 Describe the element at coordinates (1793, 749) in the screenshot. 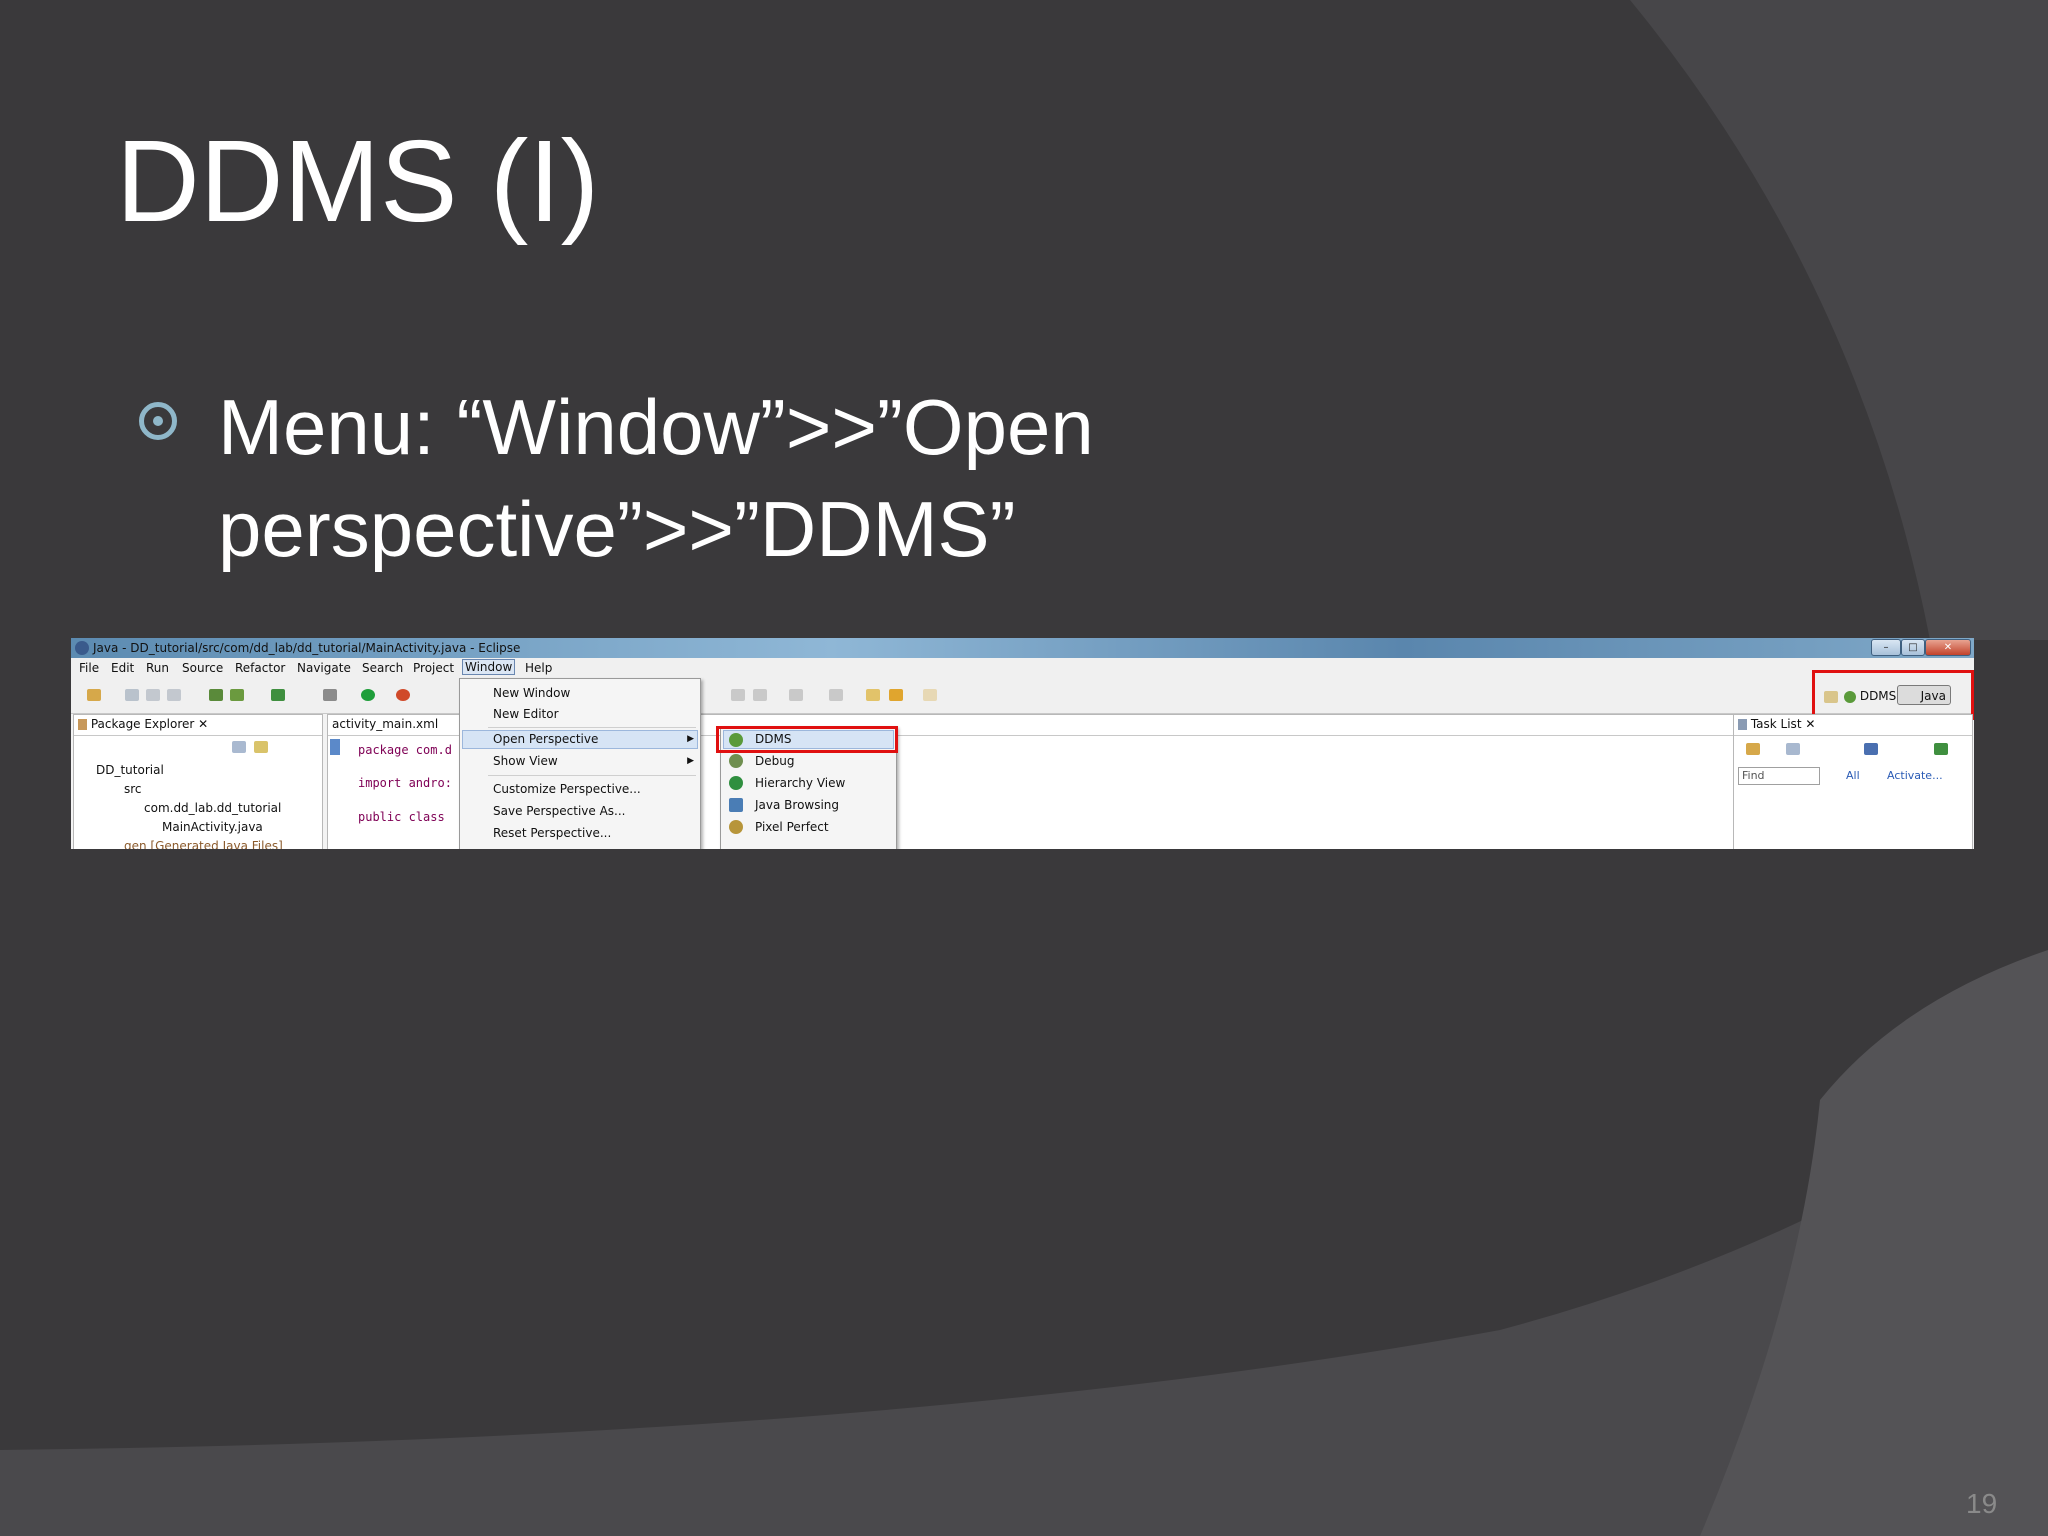

I see `categorized-icon` at that location.